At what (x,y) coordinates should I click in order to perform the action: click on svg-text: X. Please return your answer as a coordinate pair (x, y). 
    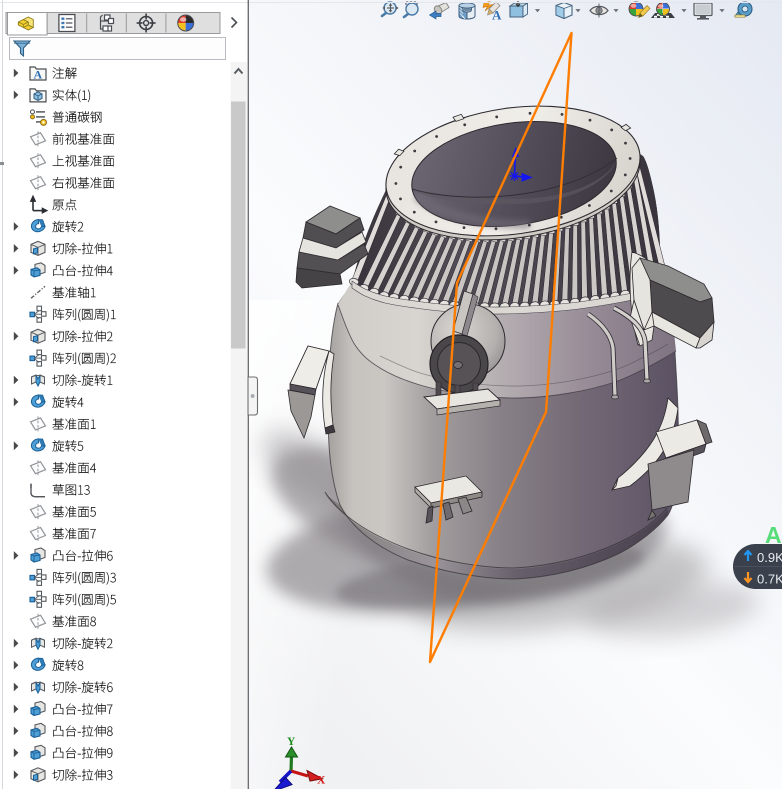
    Looking at the image, I should click on (321, 781).